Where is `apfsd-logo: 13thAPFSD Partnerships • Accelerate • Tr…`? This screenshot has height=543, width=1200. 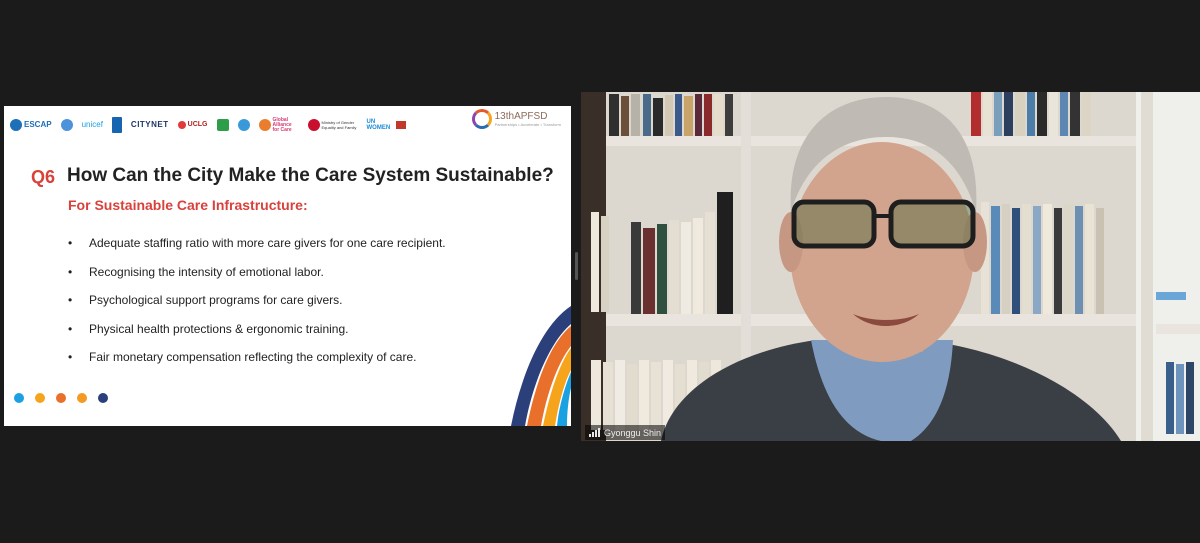
apfsd-logo: 13thAPFSD Partnerships • Accelerate • Tr… is located at coordinates (516, 119).